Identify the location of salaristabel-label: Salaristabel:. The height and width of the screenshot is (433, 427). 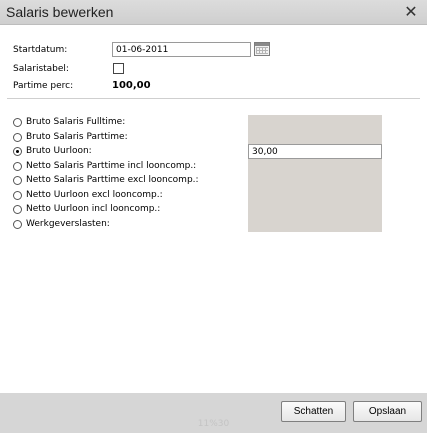
(41, 69).